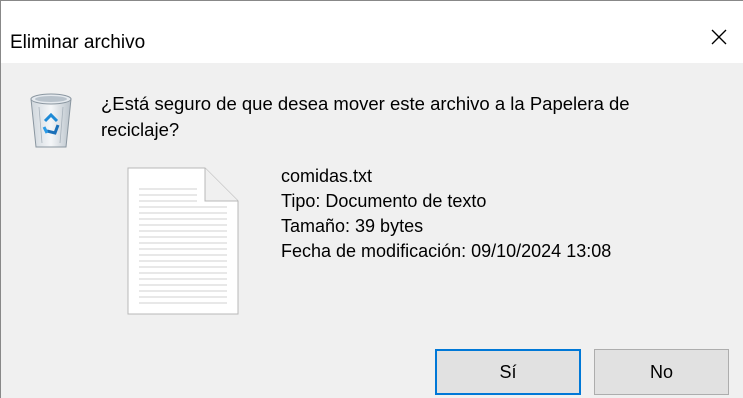 This screenshot has width=743, height=398. I want to click on close-icon, so click(719, 37).